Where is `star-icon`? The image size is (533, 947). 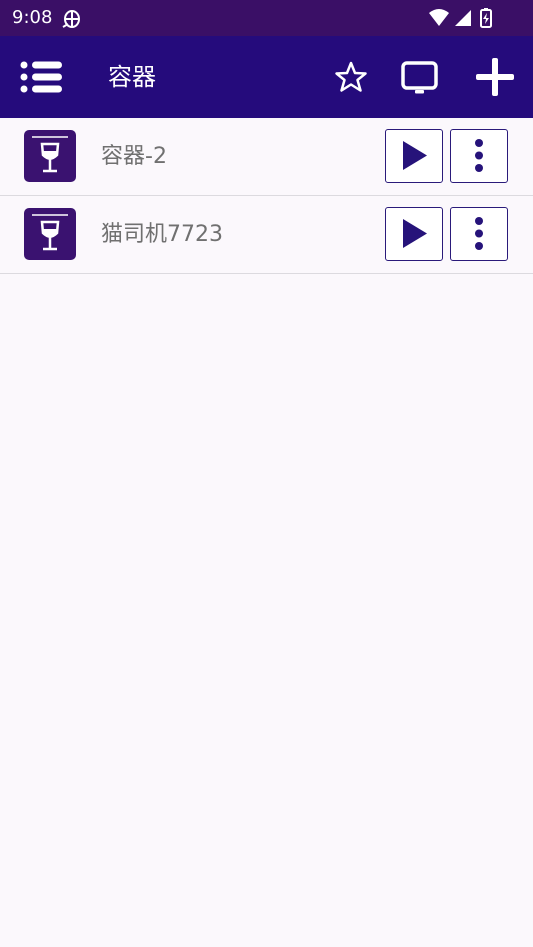
star-icon is located at coordinates (351, 77).